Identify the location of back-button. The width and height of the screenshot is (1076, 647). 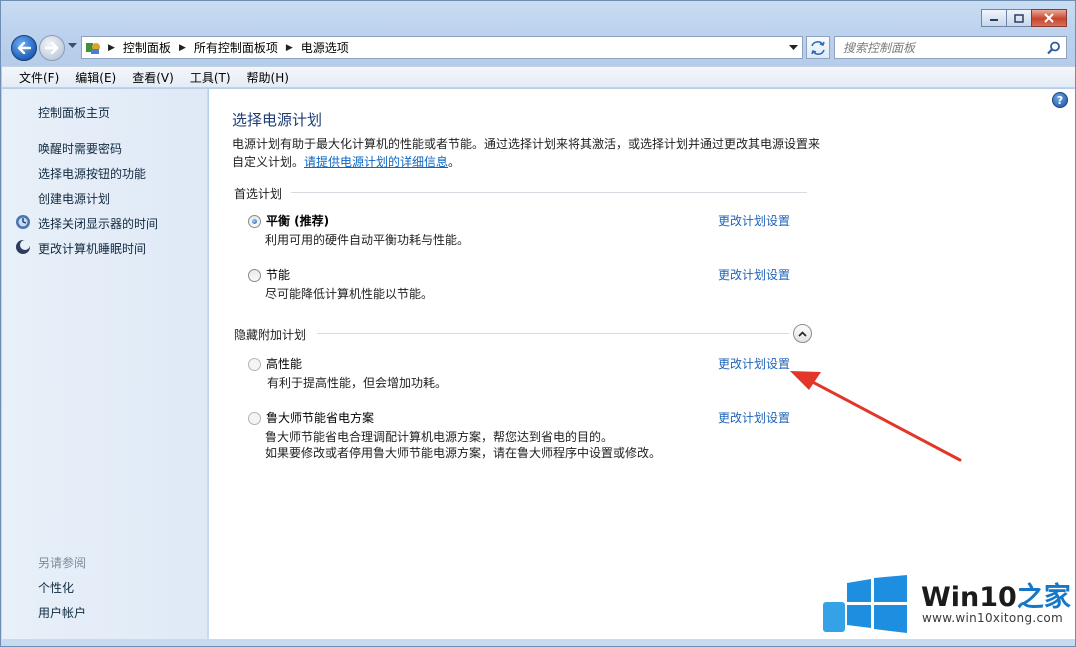
(24, 48).